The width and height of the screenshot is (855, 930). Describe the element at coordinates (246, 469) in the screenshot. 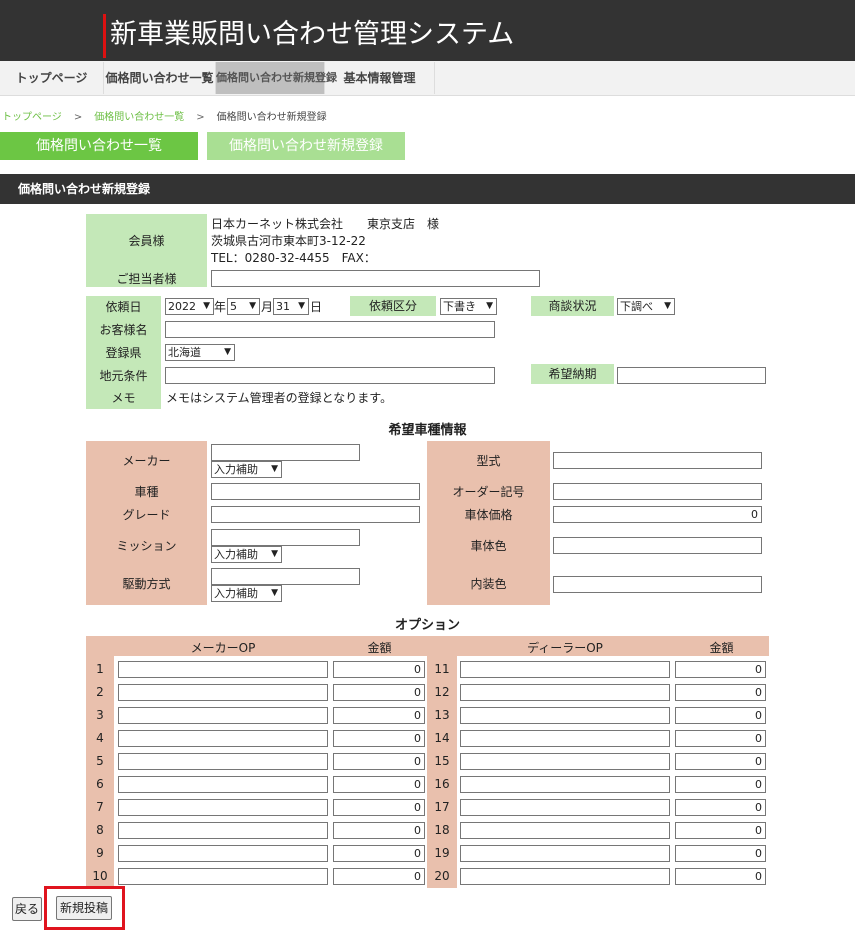

I see `maker-helper-select: 入力補助 ▼` at that location.